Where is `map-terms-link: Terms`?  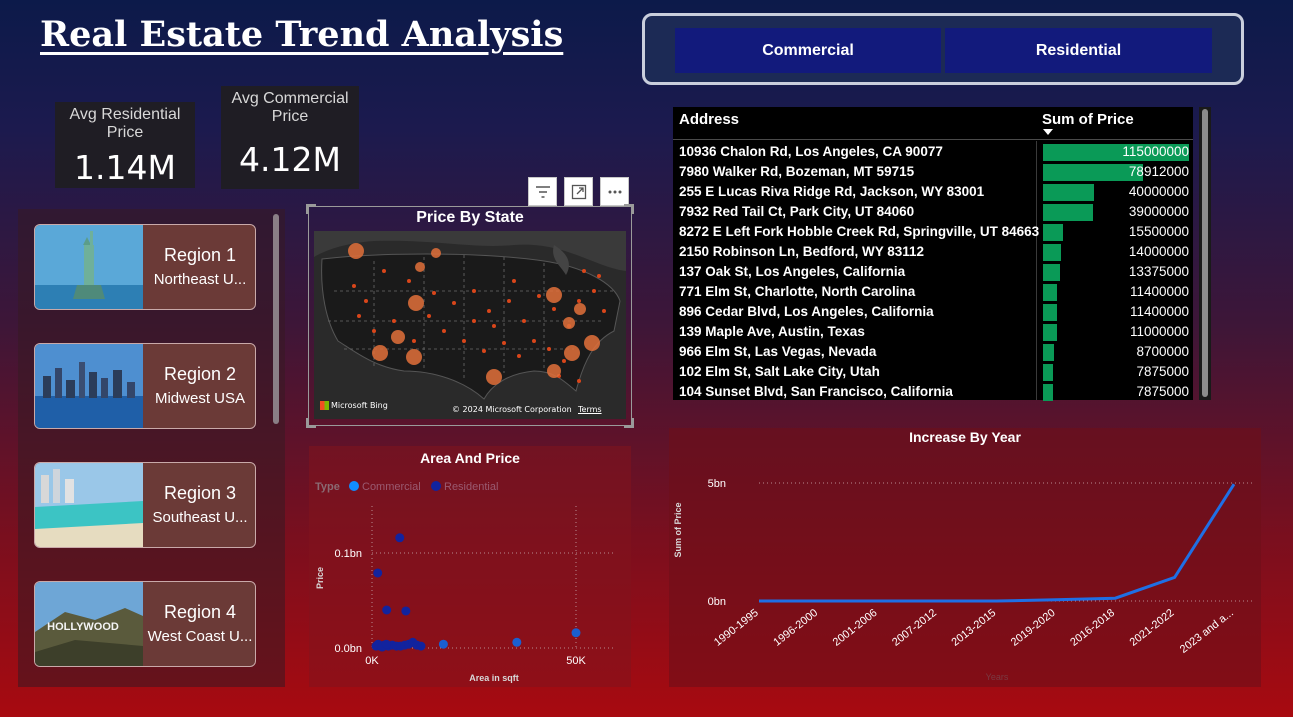
map-terms-link: Terms is located at coordinates (590, 409).